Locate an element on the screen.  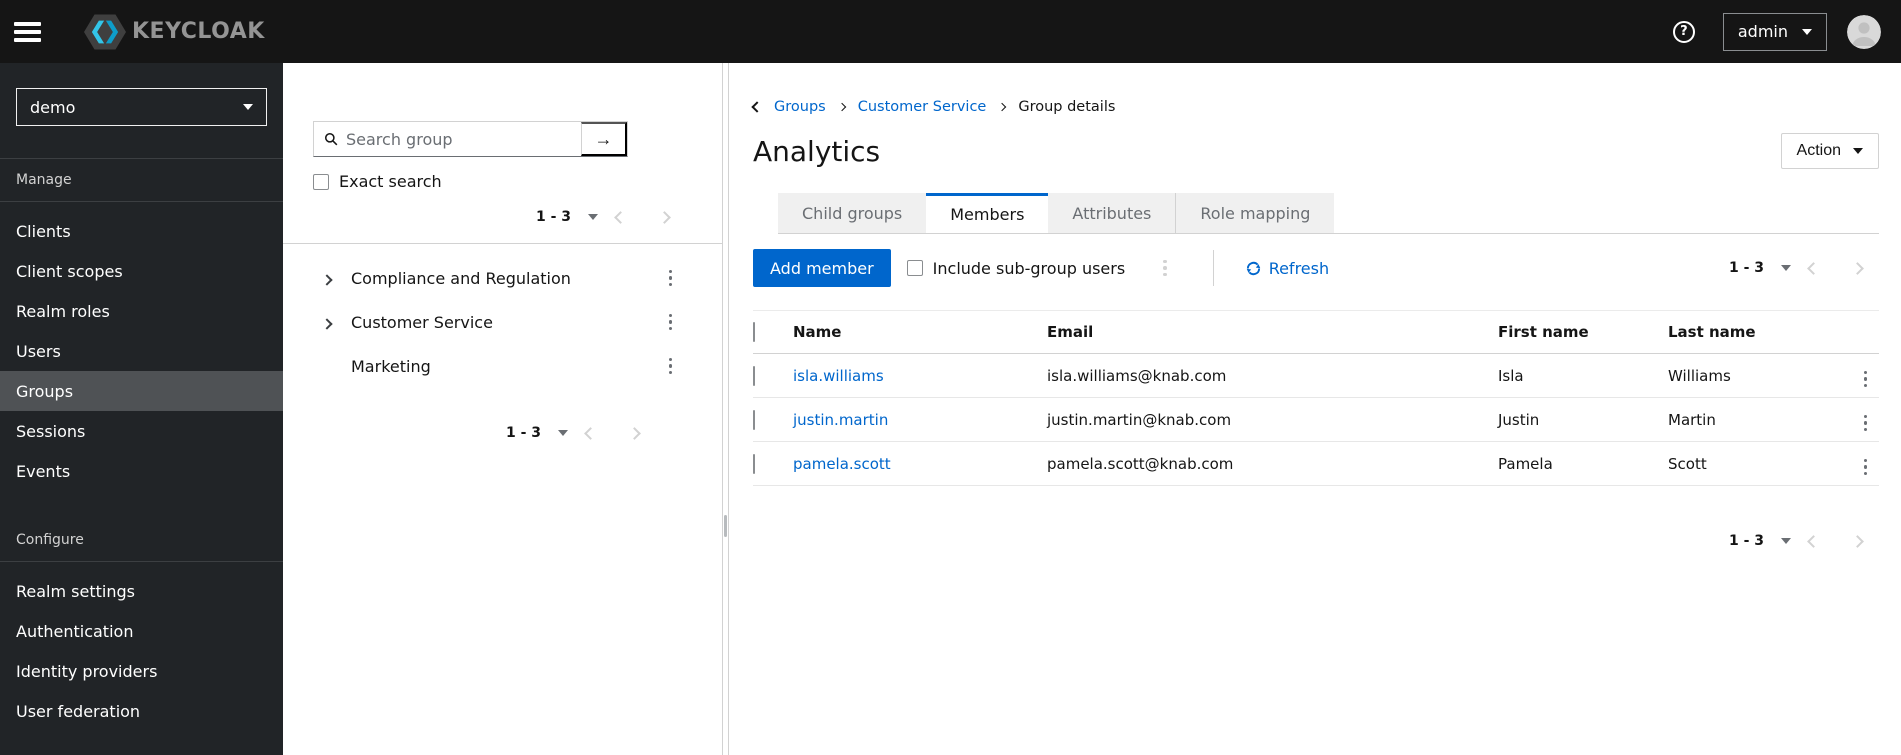
user-menu-label: admin is located at coordinates (1762, 31).